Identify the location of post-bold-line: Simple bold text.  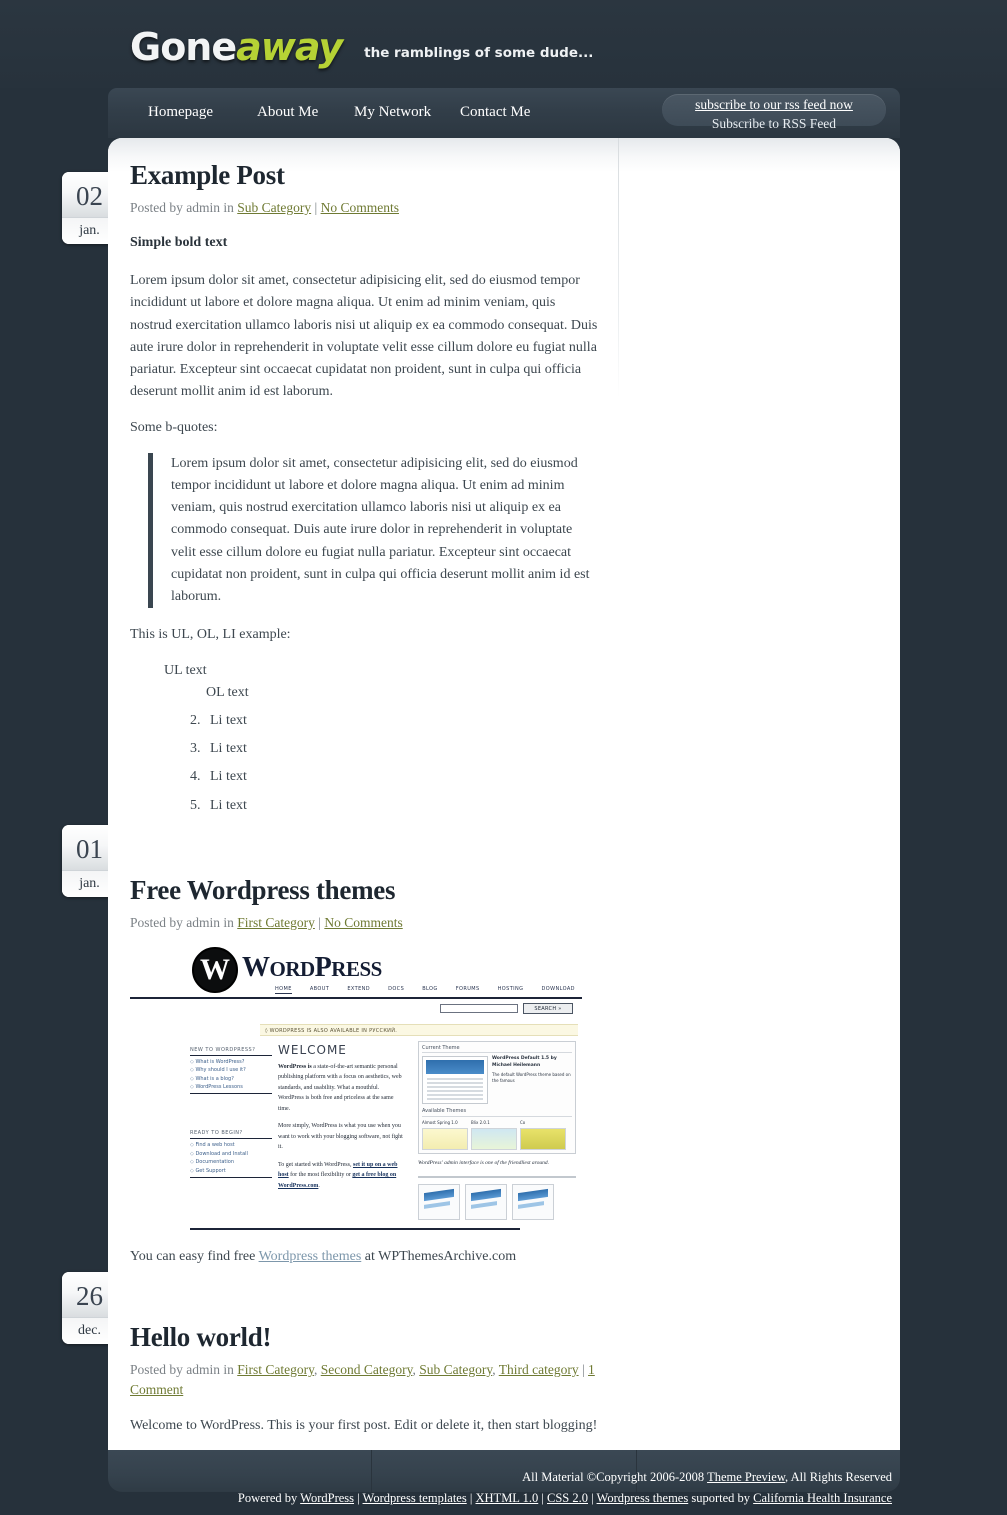
(179, 243).